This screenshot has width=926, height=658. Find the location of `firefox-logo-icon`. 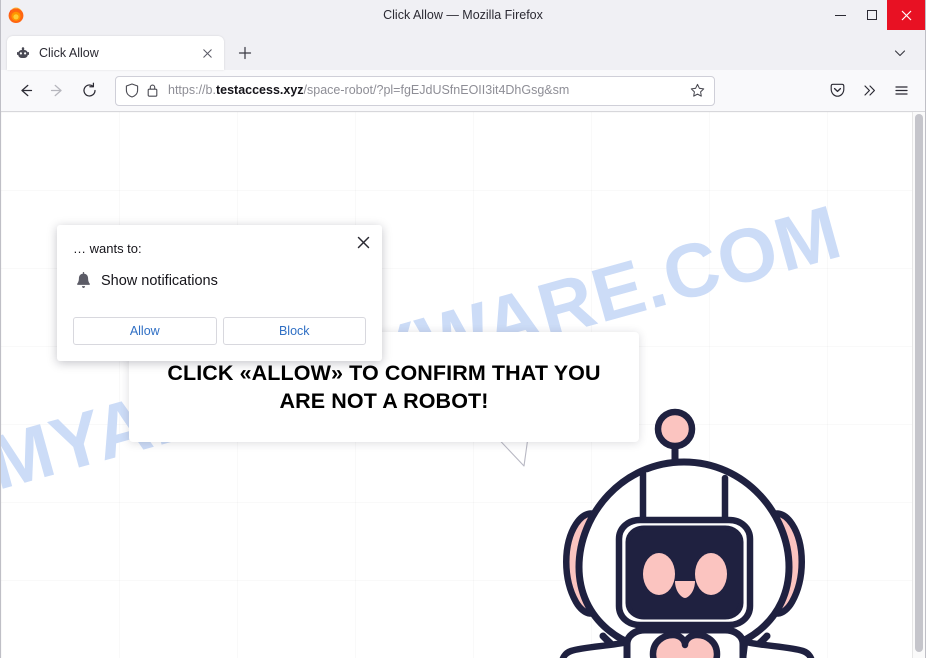

firefox-logo-icon is located at coordinates (16, 15).